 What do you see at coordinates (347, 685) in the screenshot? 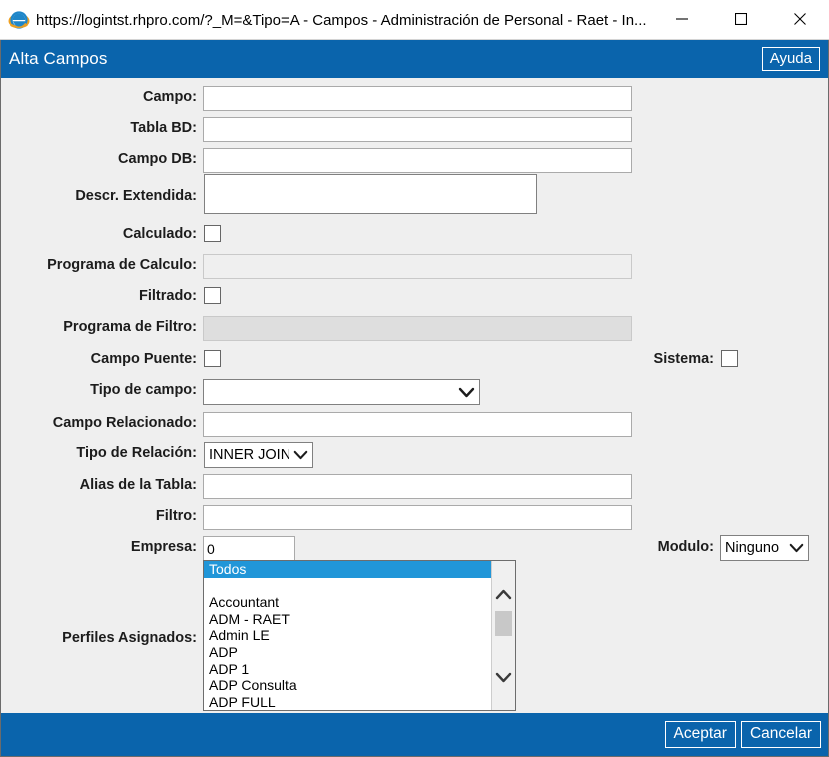
I see `list-item: ADP Consulta` at bounding box center [347, 685].